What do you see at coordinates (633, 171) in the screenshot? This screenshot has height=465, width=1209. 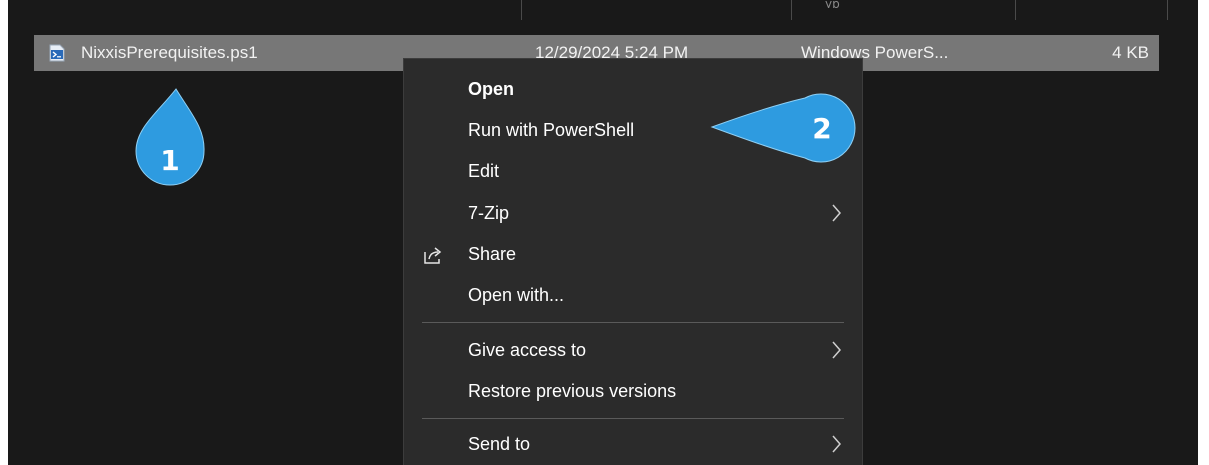 I see `menu-item-edit: Edit` at bounding box center [633, 171].